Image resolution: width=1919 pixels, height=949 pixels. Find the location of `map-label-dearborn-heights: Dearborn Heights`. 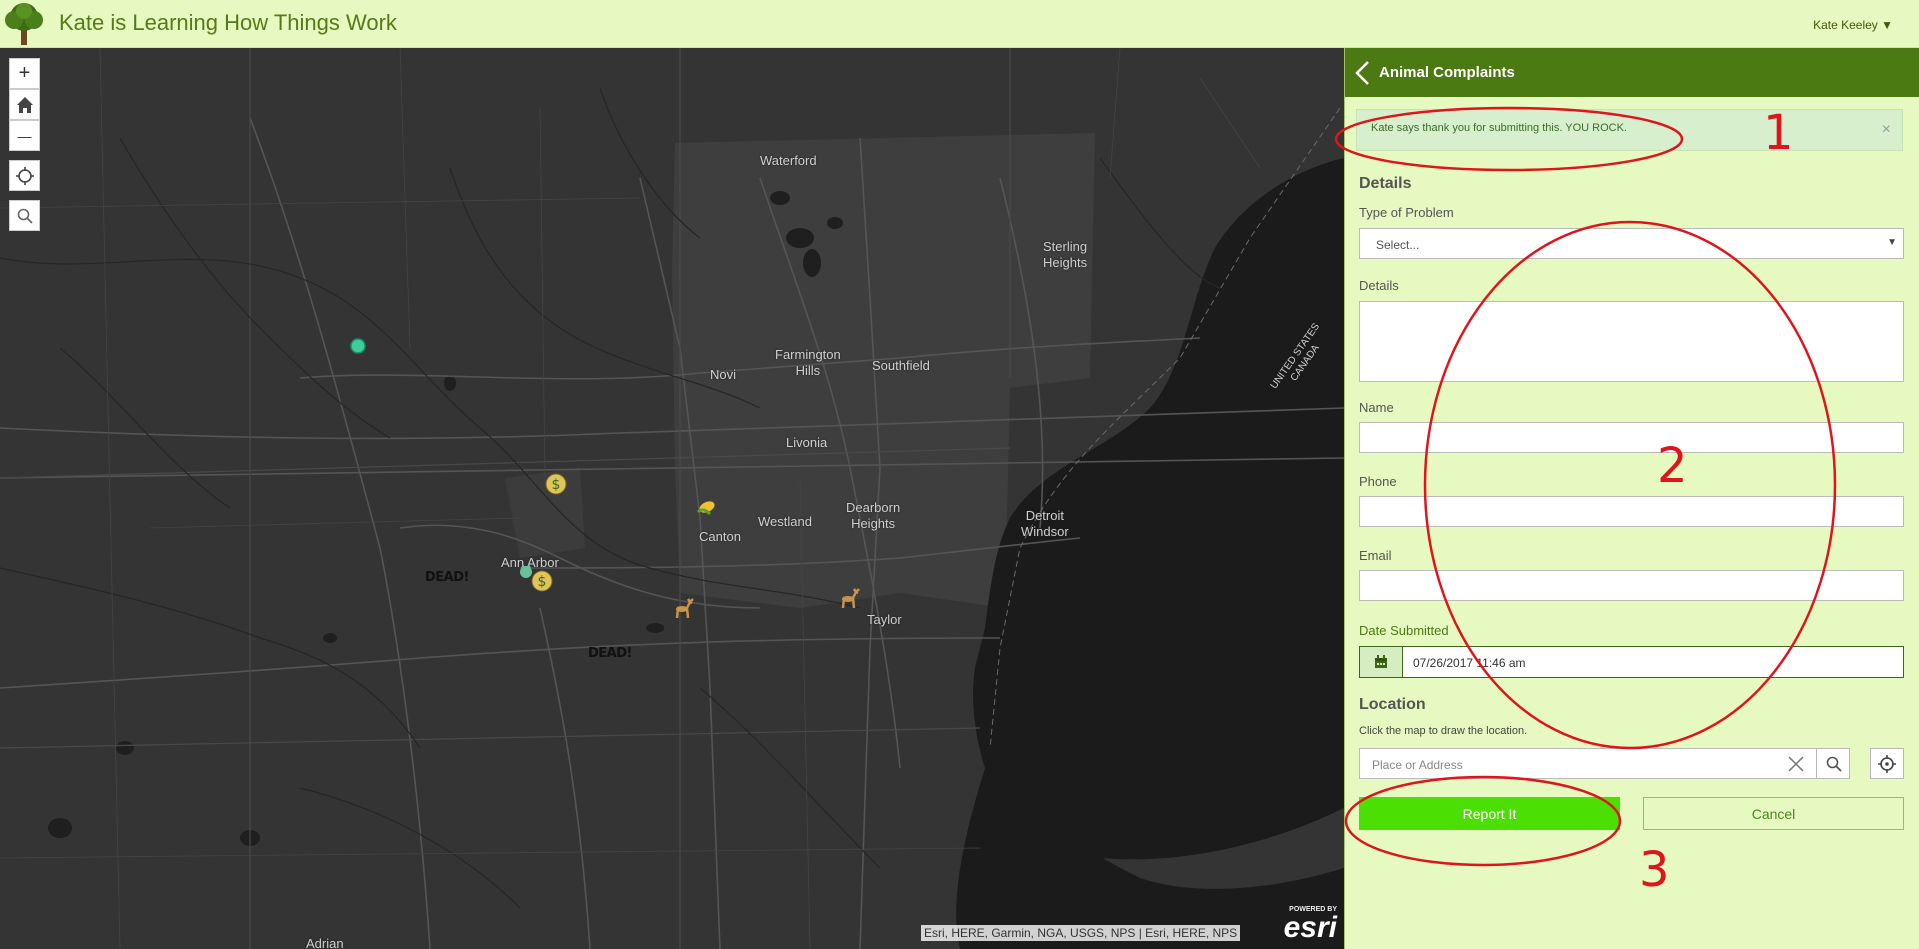

map-label-dearborn-heights: Dearborn Heights is located at coordinates (873, 515).